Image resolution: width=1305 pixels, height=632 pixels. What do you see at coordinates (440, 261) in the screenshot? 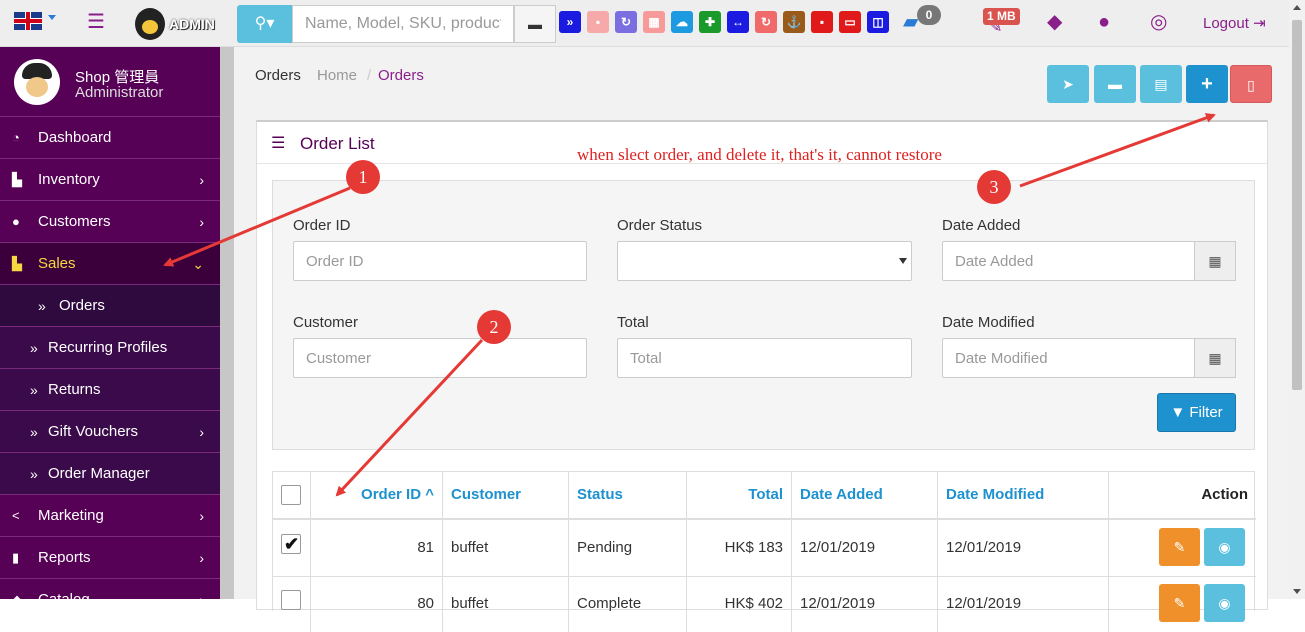
I see `order-id-field` at bounding box center [440, 261].